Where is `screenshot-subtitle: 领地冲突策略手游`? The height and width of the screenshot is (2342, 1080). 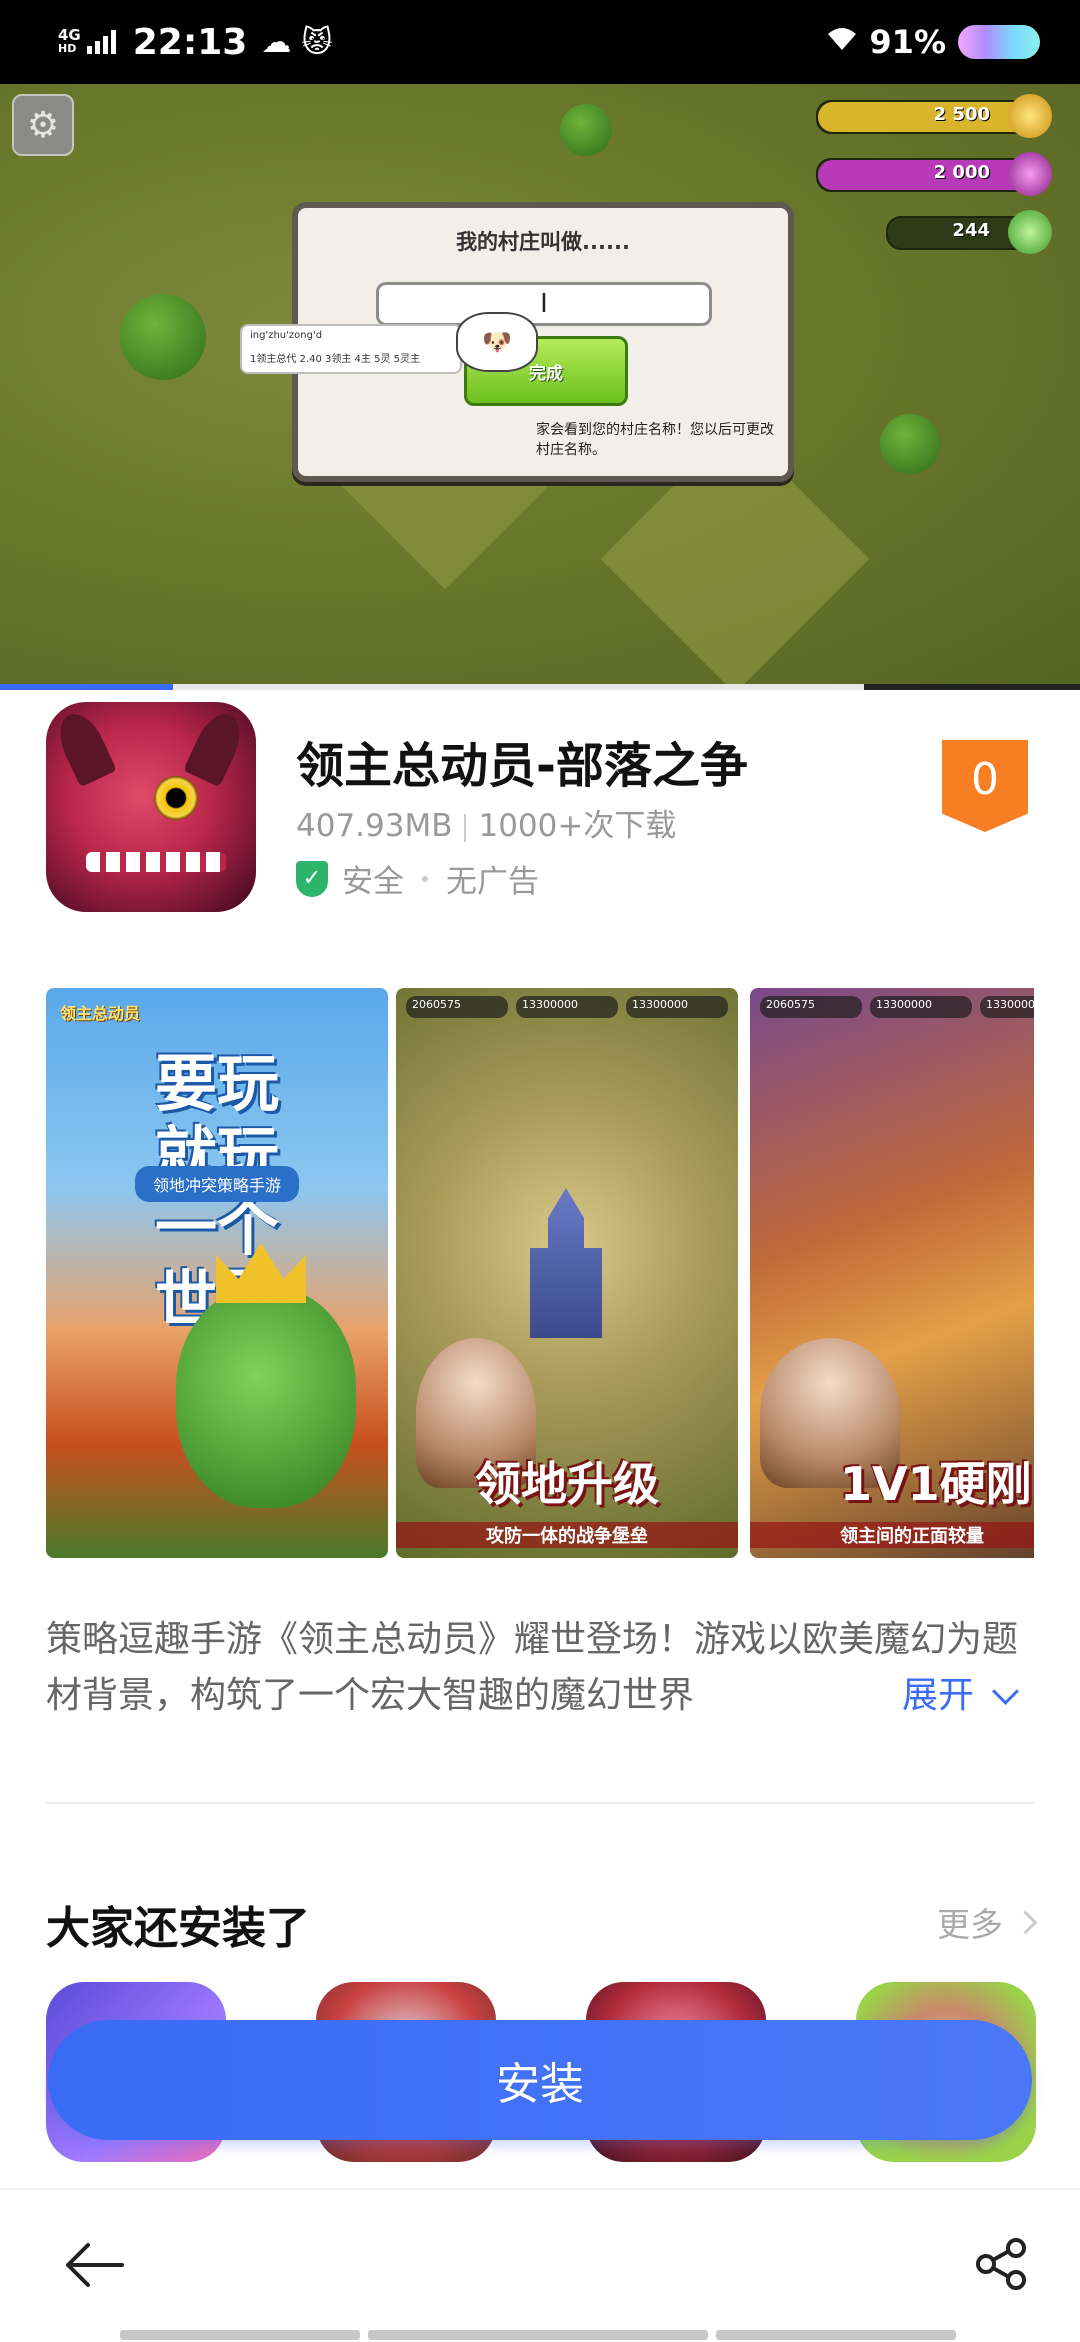
screenshot-subtitle: 领地冲突策略手游 is located at coordinates (217, 1184).